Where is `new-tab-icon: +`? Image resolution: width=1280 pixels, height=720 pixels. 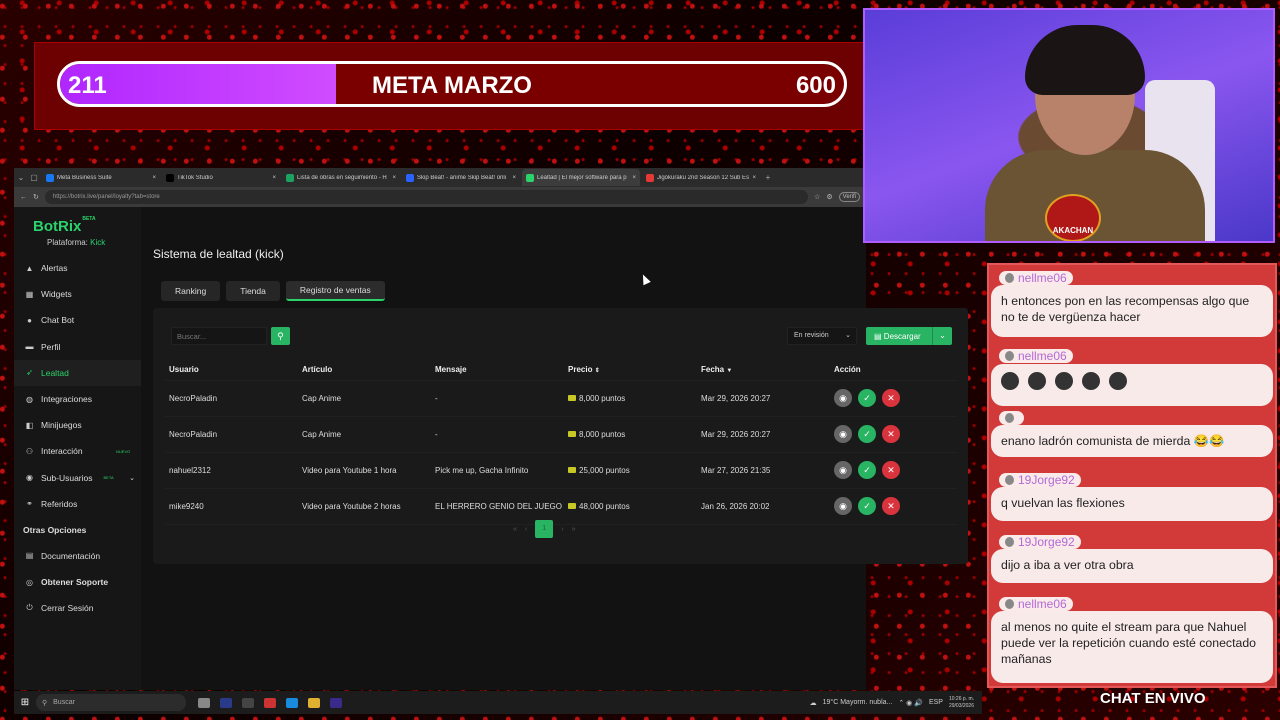
new-tab-icon: + is located at coordinates (768, 177).